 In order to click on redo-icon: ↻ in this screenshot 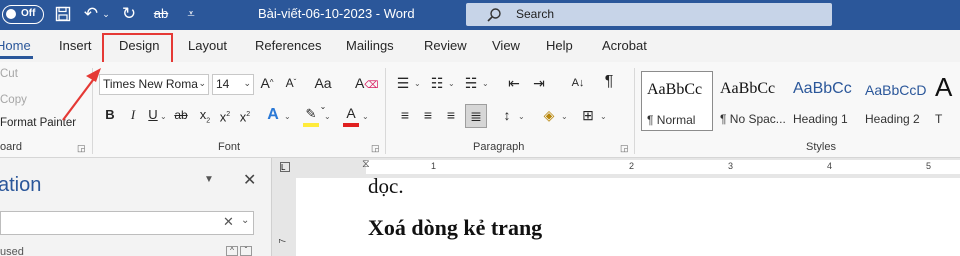, I will do `click(129, 14)`.